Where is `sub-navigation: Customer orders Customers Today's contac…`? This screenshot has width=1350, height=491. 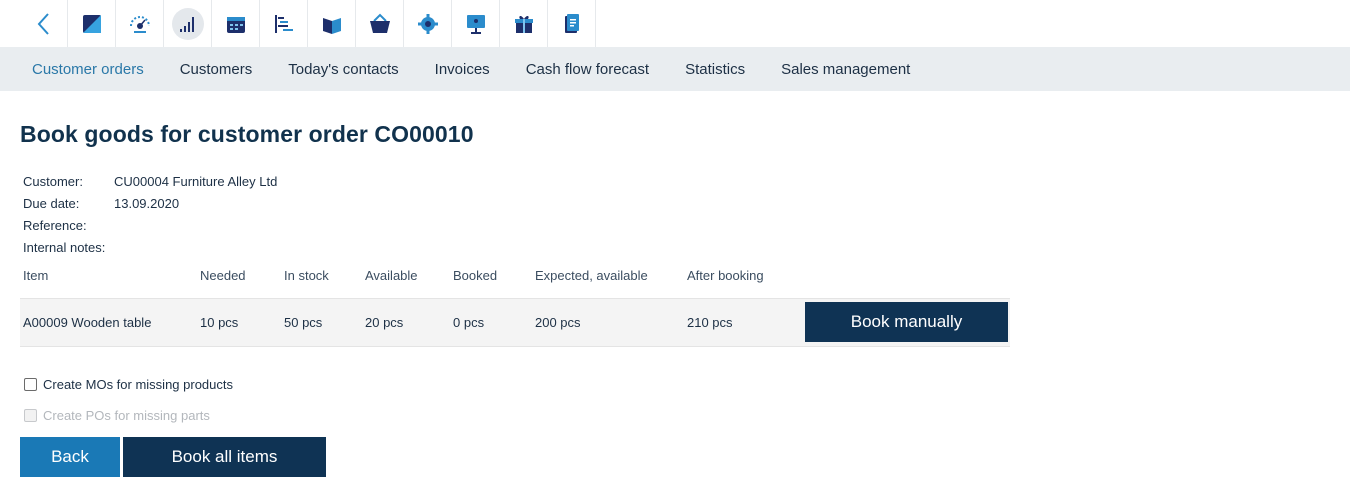
sub-navigation: Customer orders Customers Today's contac… is located at coordinates (675, 69).